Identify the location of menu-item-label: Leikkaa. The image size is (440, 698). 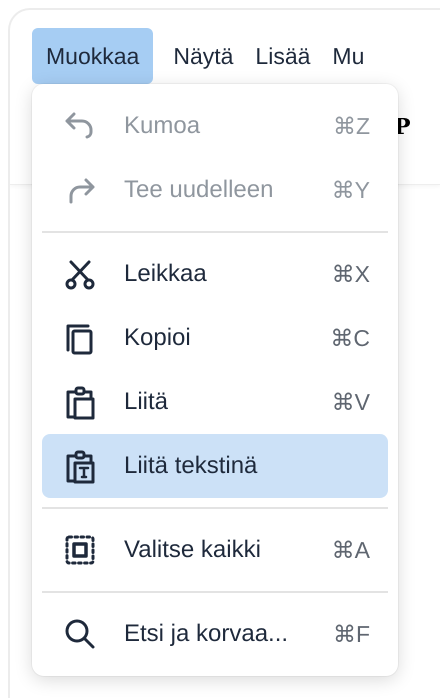
(166, 274).